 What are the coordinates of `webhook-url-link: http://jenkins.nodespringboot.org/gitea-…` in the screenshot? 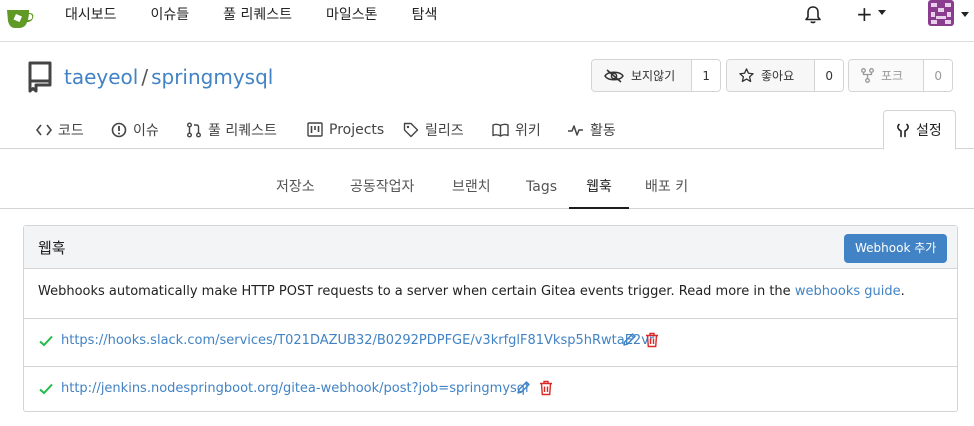 It's located at (295, 388).